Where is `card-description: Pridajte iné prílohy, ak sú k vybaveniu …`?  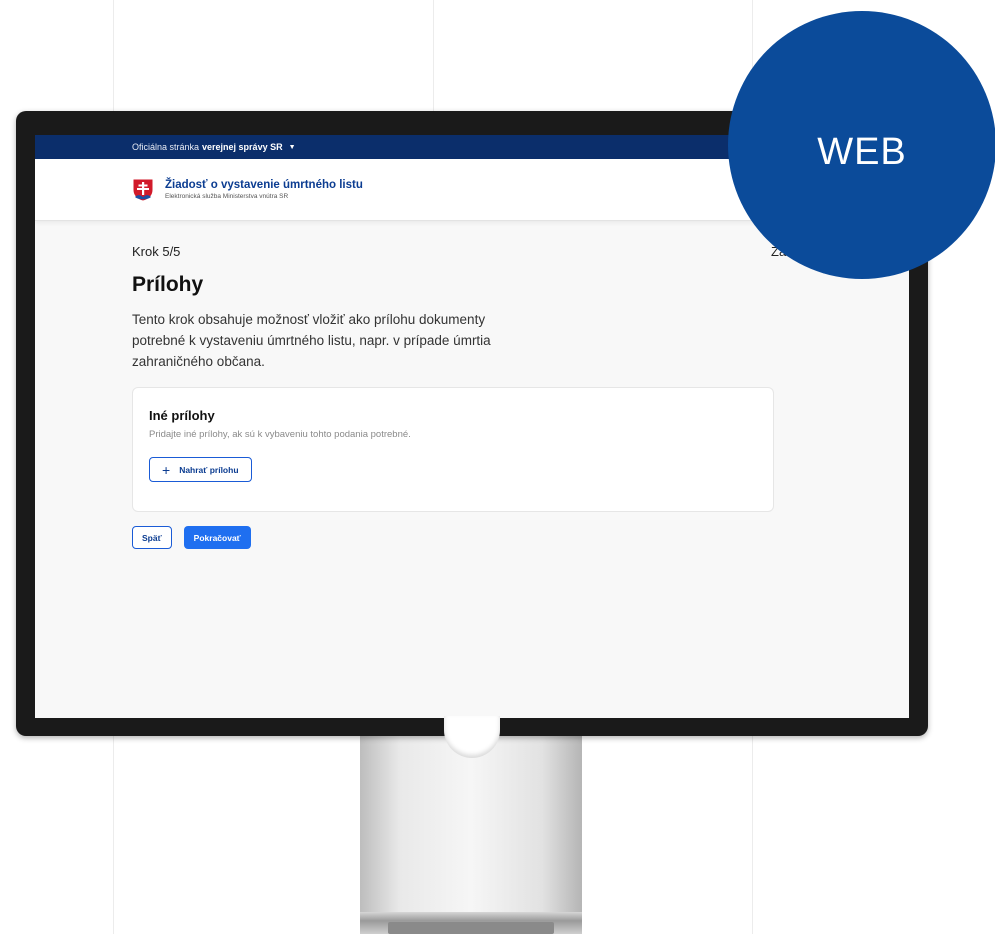
card-description: Pridajte iné prílohy, ak sú k vybaveniu … is located at coordinates (280, 434).